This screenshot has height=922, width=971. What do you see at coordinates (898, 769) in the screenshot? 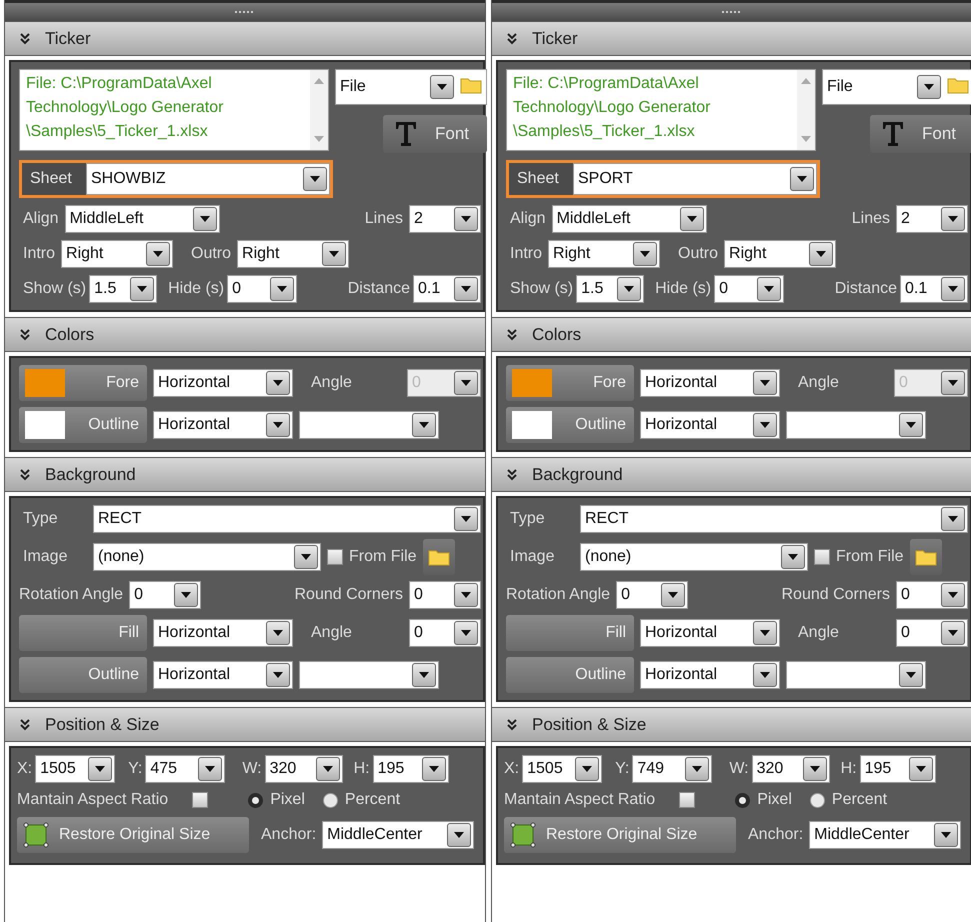
I see `dropdown-field: 195` at bounding box center [898, 769].